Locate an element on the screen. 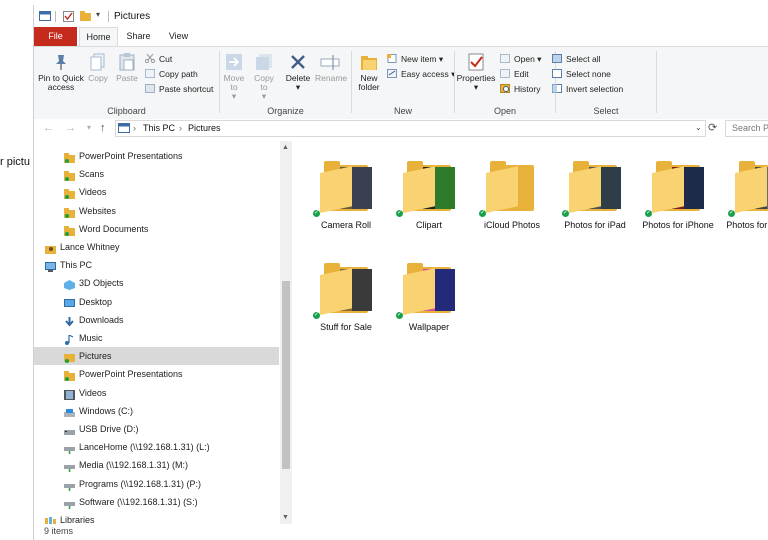 This screenshot has height=540, width=768. tab-home: Home is located at coordinates (98, 37).